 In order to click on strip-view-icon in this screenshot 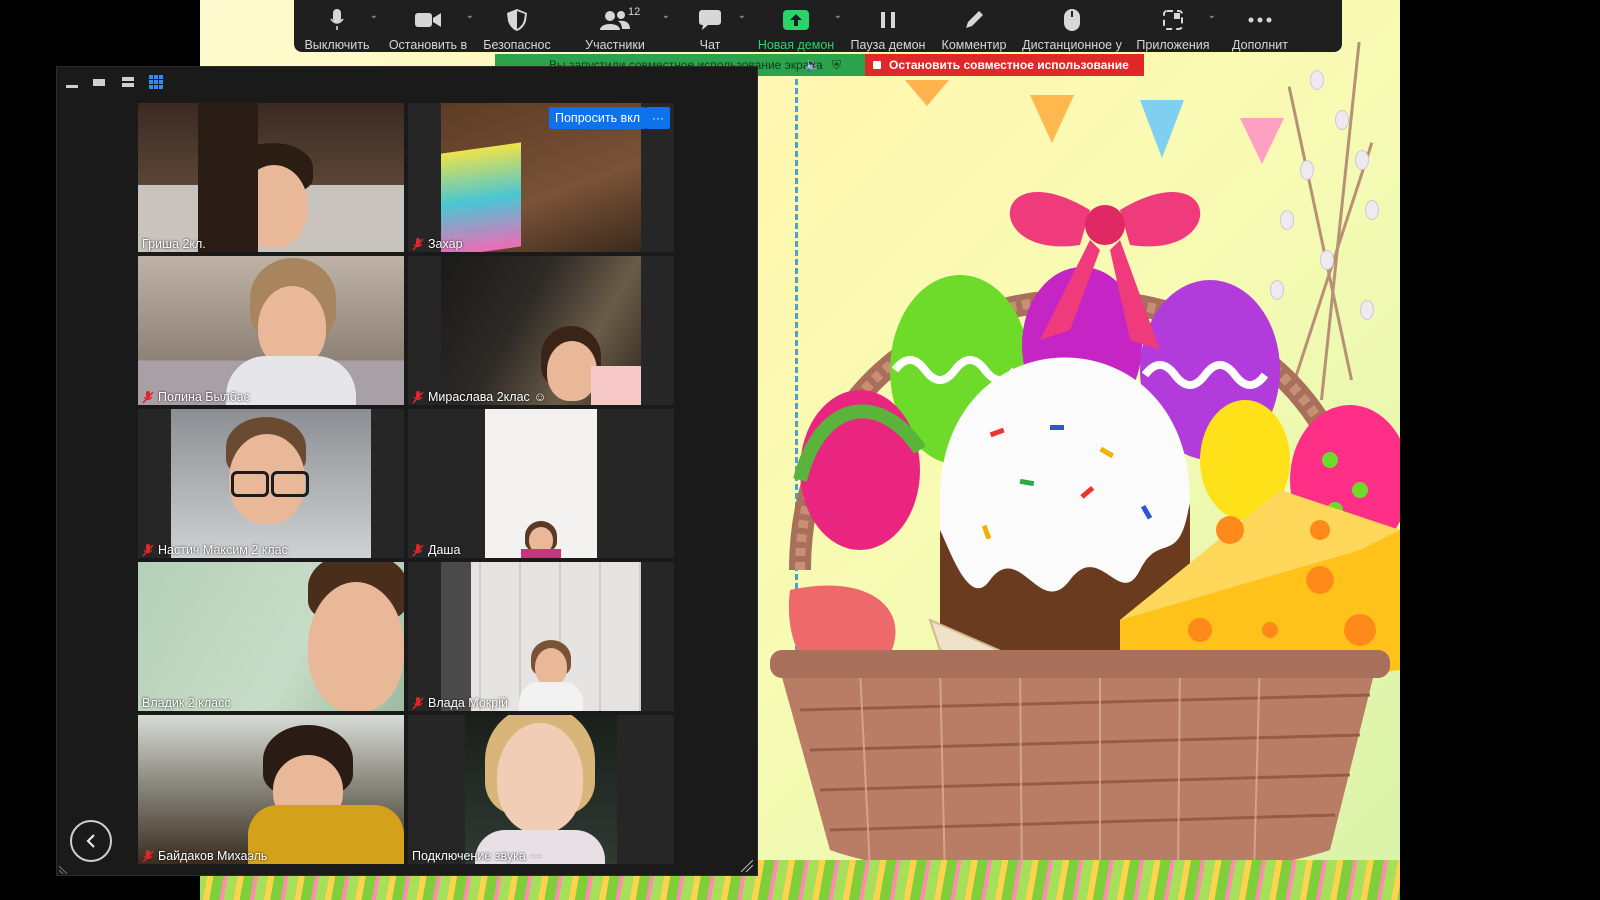, I will do `click(128, 82)`.